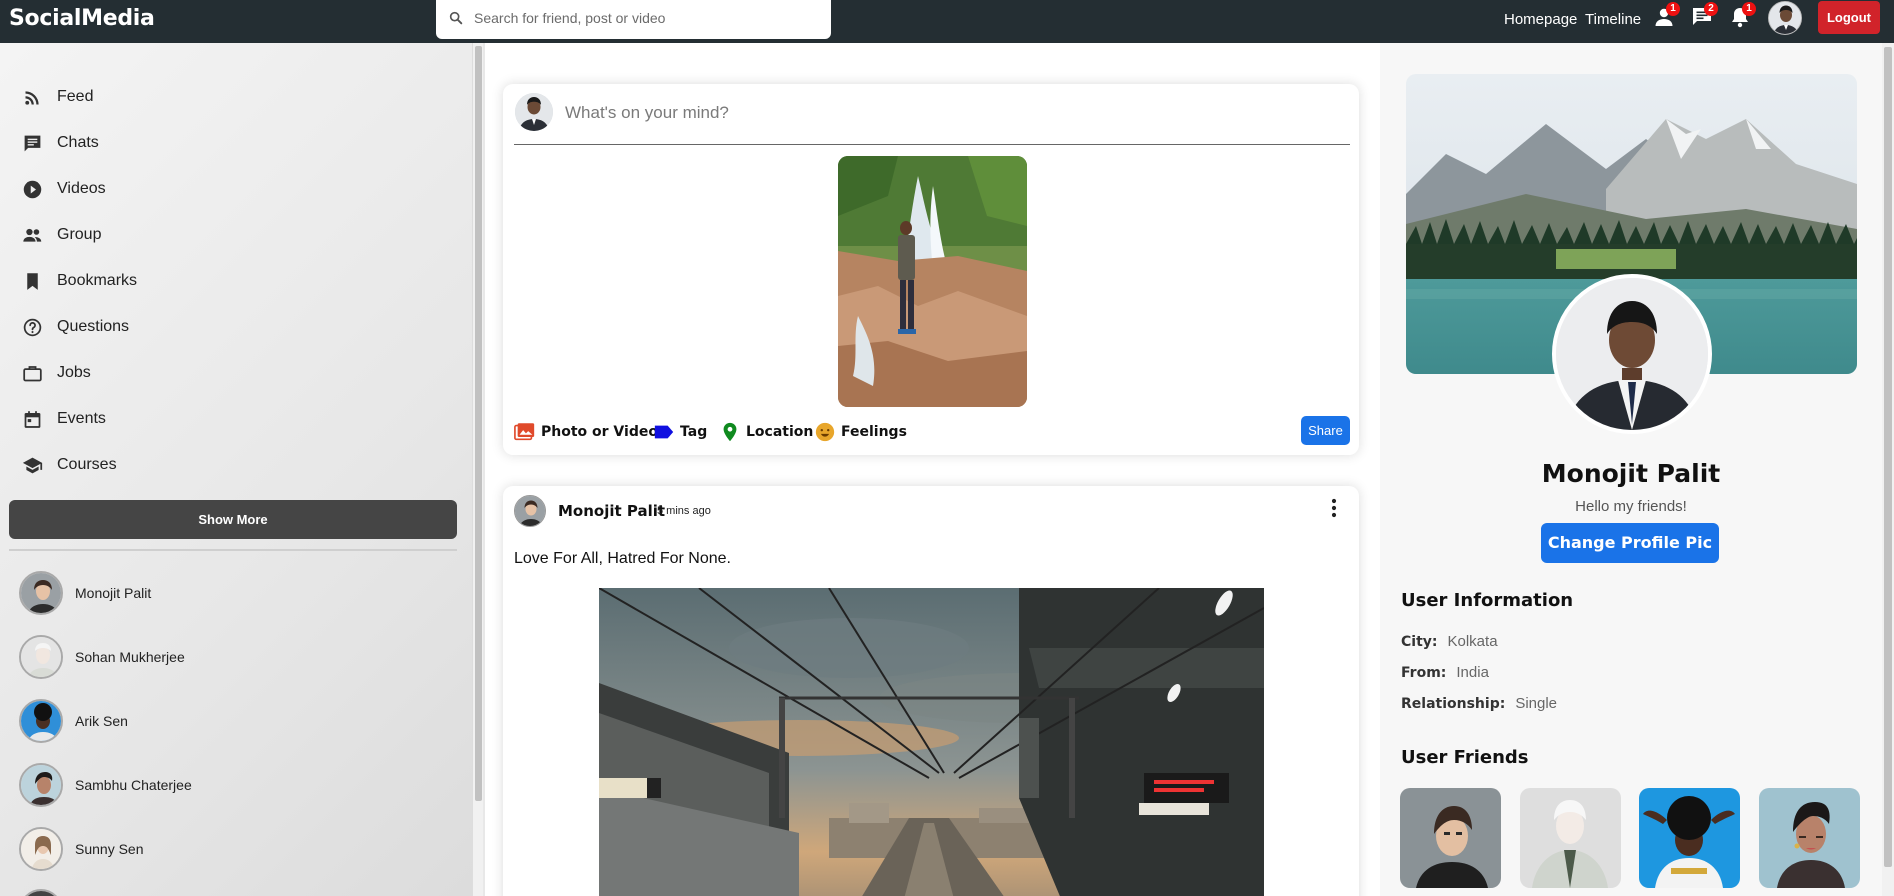  I want to click on friend-name: Arik Sen, so click(101, 721).